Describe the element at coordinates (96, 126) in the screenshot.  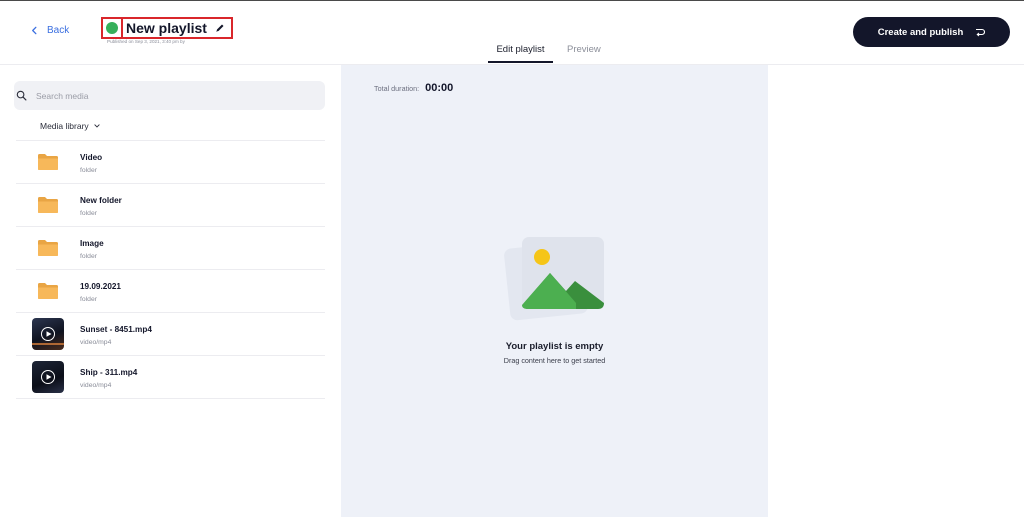
I see `chevron-down-icon` at that location.